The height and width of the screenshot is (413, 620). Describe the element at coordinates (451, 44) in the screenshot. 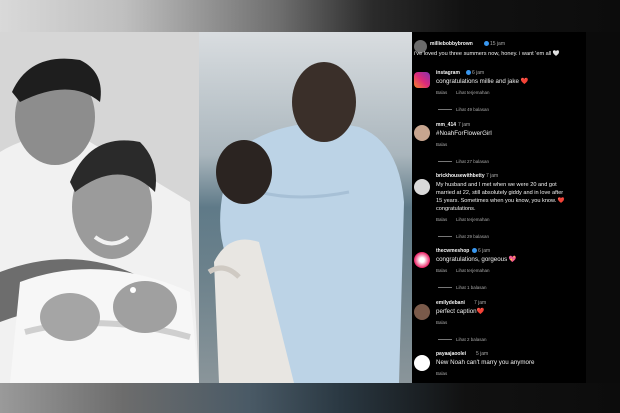

I see `caption-username: milliebobbybrown` at that location.